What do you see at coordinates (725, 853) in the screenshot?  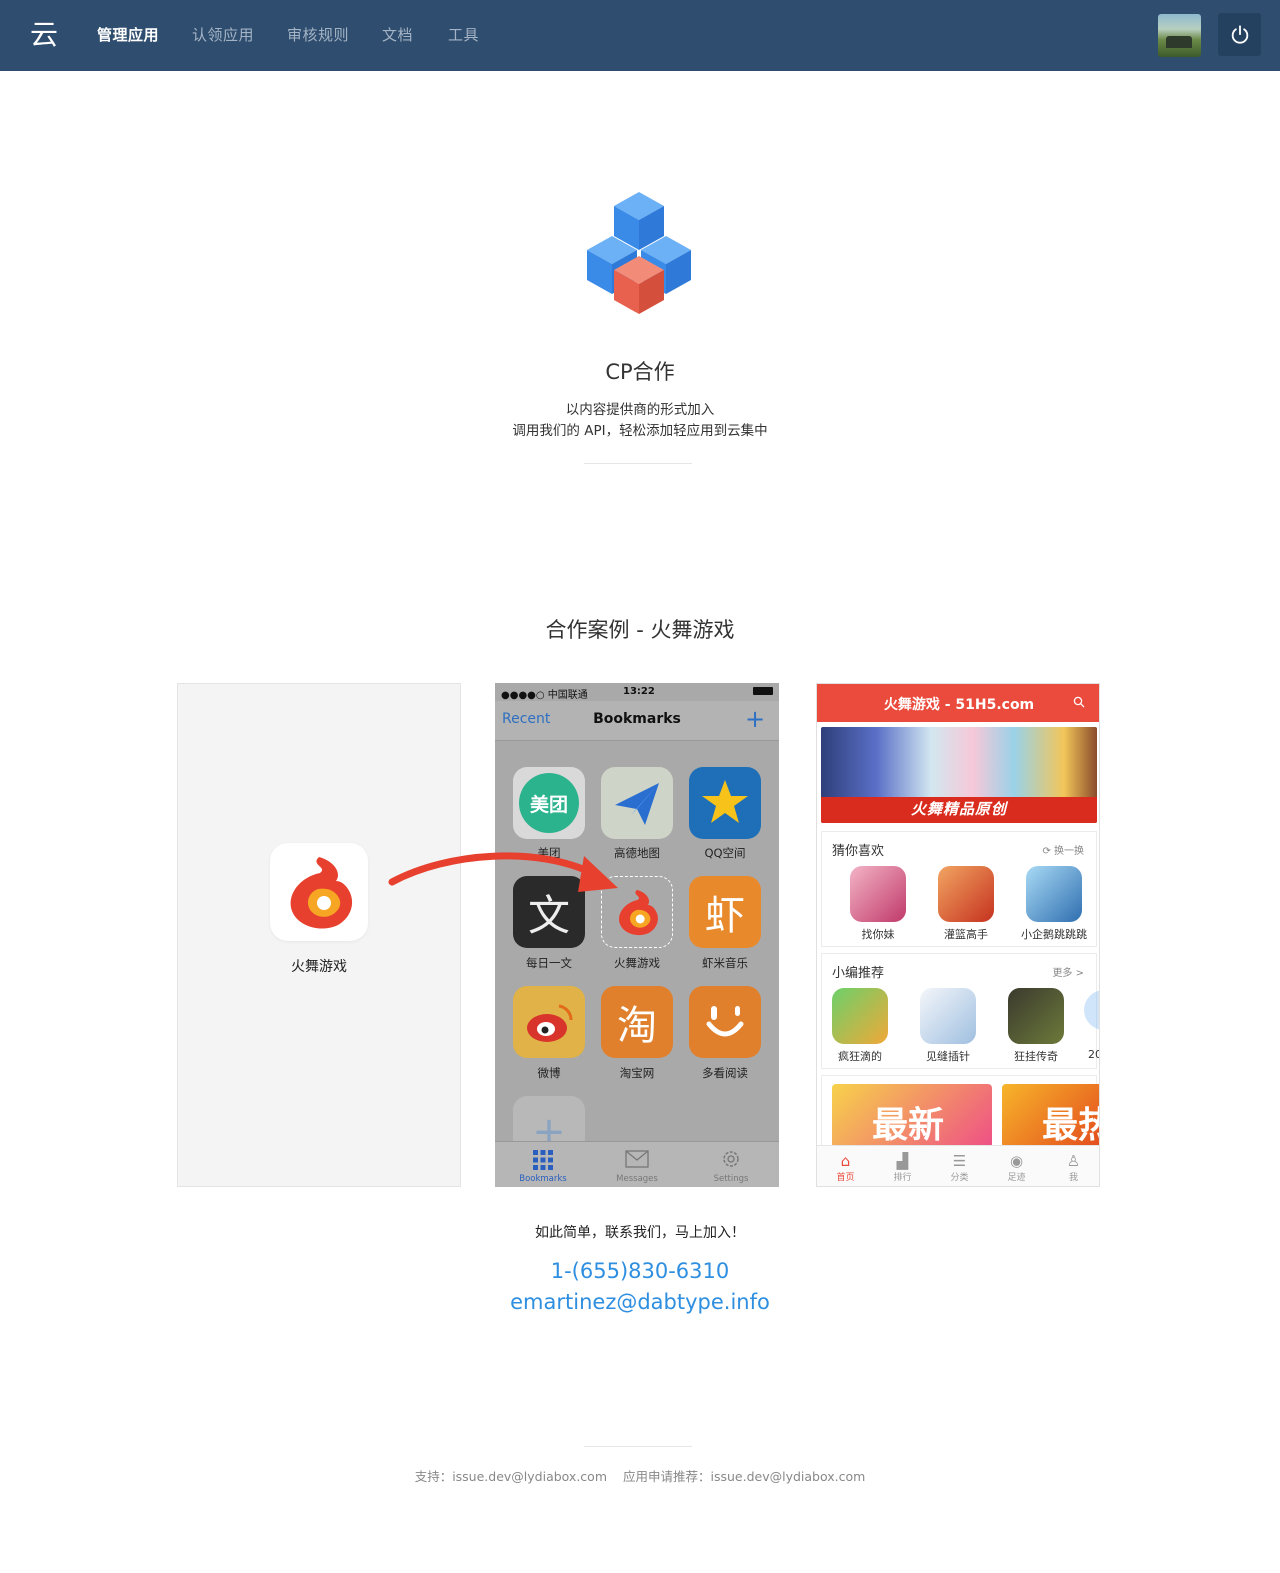 I see `app-label: QQ空间` at bounding box center [725, 853].